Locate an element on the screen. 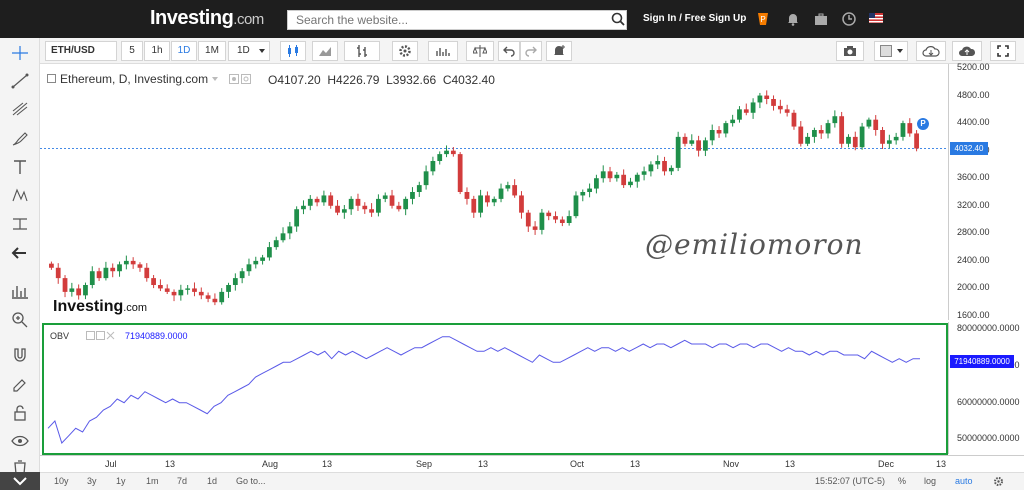 This screenshot has height=490, width=1024. interval-5: 5 is located at coordinates (132, 51).